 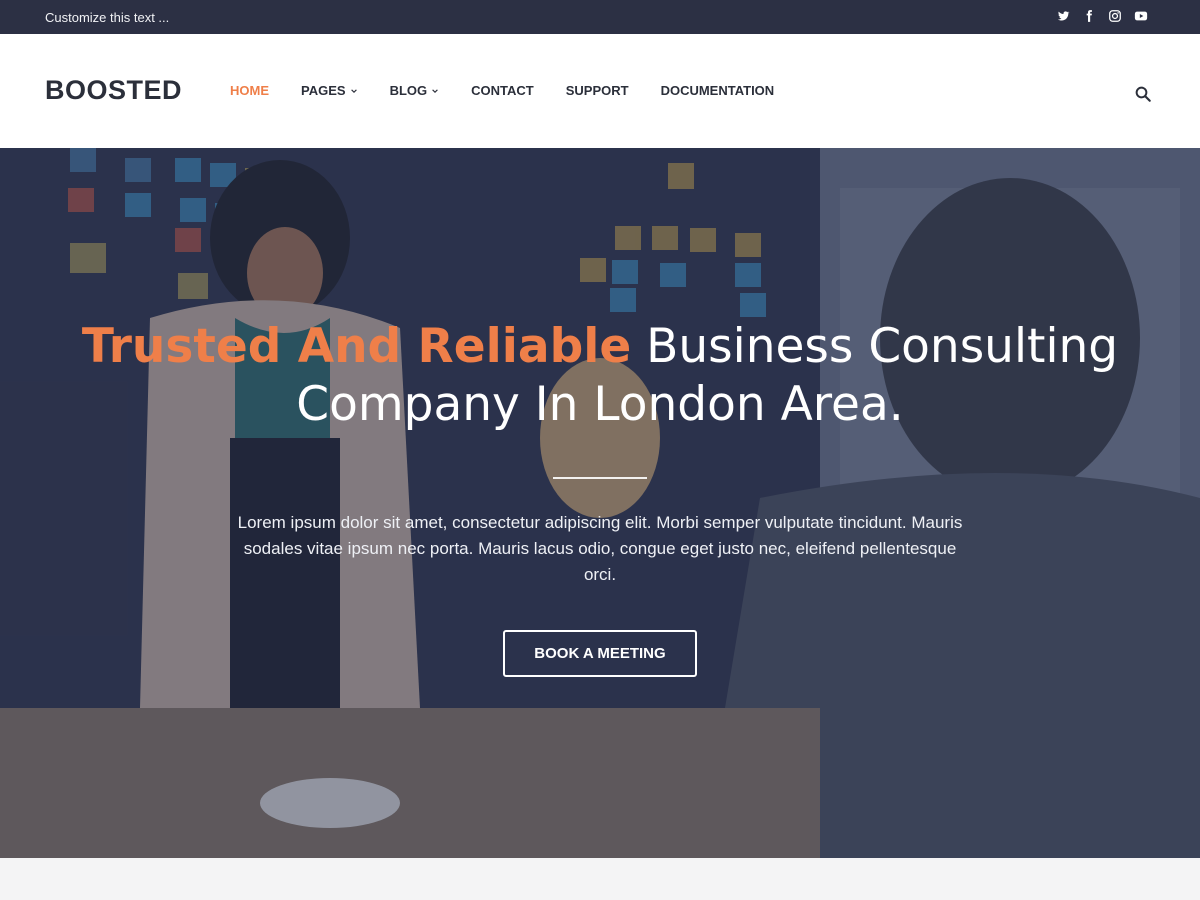 I want to click on nav-item-pages: PAGES, so click(x=329, y=90).